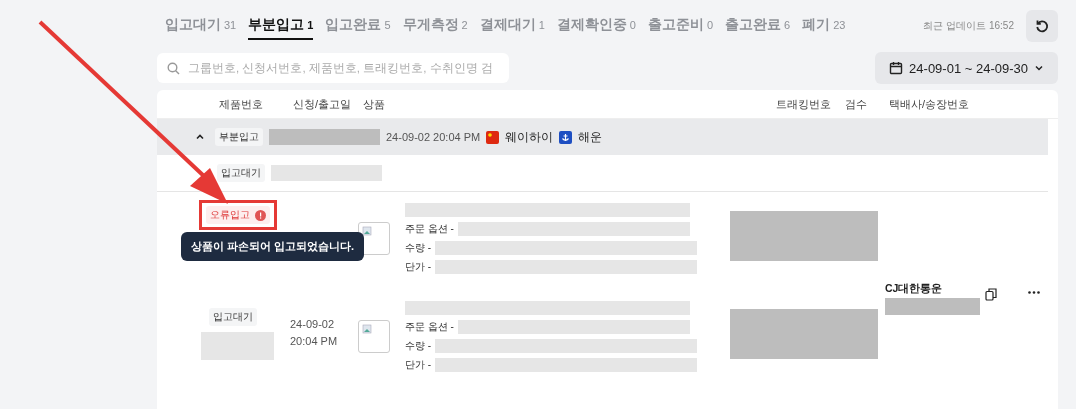 This screenshot has width=1076, height=409. I want to click on status-tab: 폐기 23, so click(824, 26).